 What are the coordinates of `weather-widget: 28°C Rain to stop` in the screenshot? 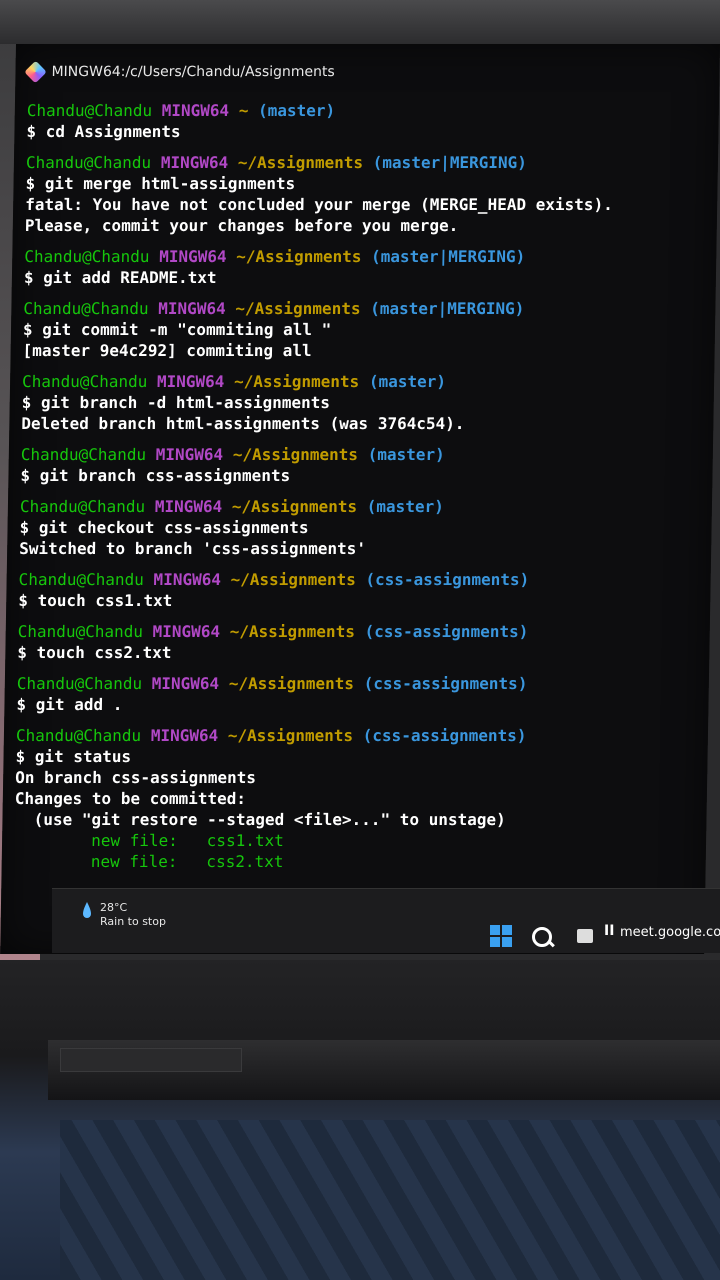 It's located at (124, 915).